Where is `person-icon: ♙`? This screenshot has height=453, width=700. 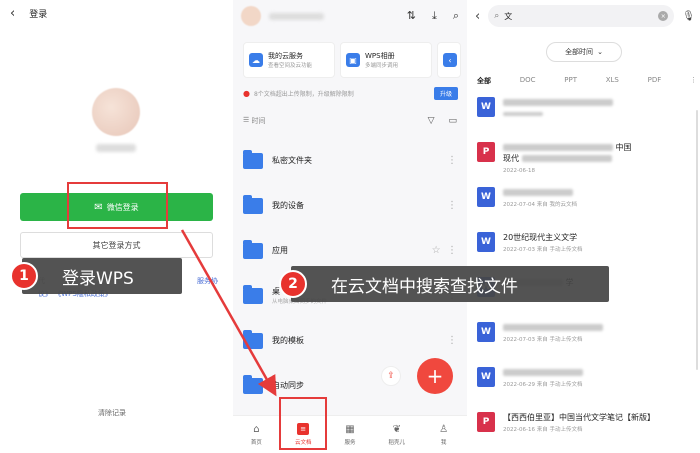 person-icon: ♙ is located at coordinates (444, 429).